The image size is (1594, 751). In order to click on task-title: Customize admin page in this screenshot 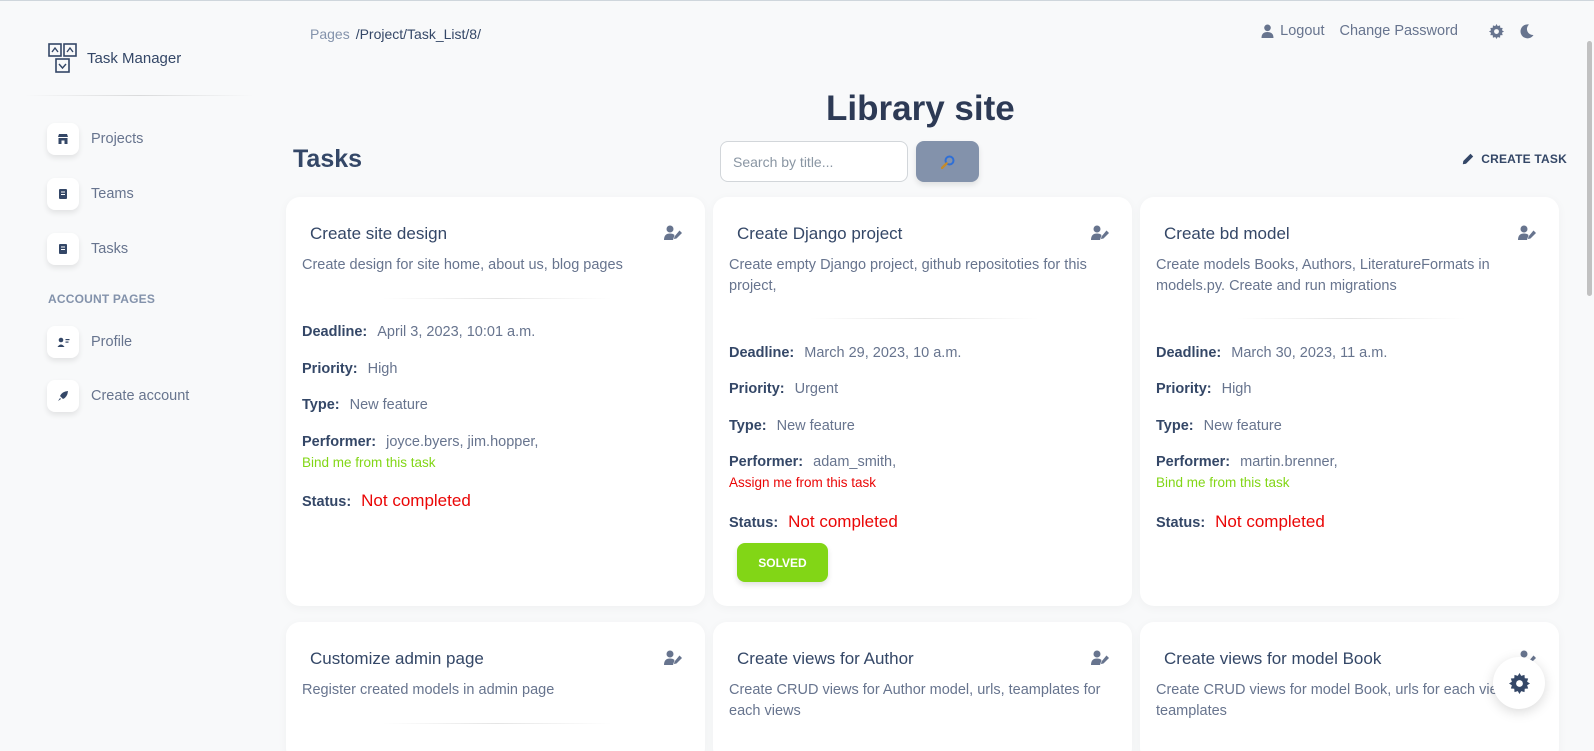, I will do `click(397, 659)`.